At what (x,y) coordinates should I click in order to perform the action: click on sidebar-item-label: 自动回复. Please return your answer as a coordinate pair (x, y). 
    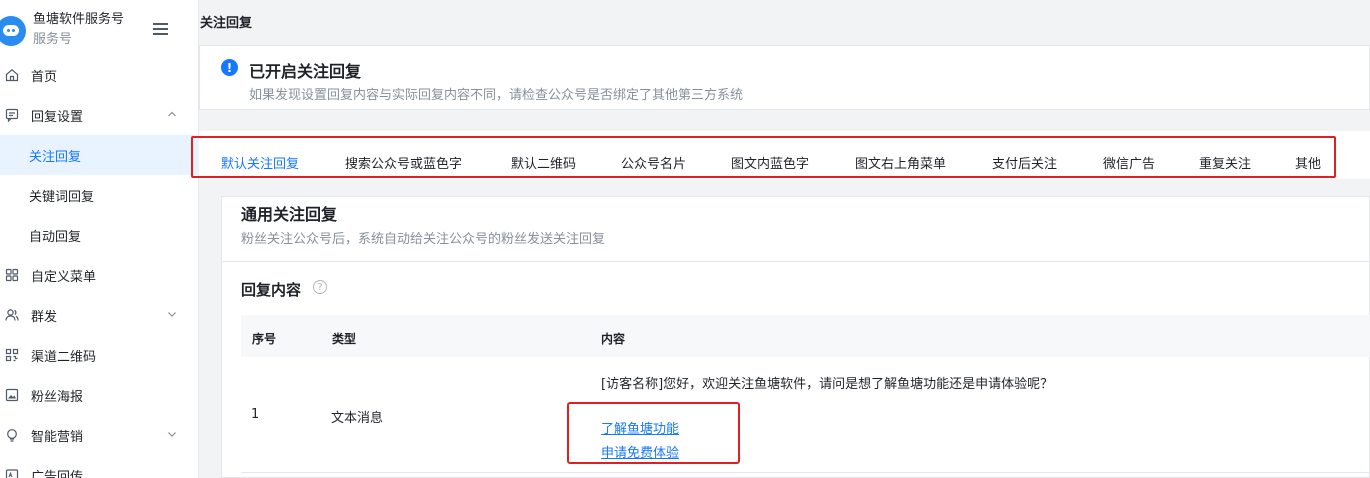
    Looking at the image, I should click on (55, 237).